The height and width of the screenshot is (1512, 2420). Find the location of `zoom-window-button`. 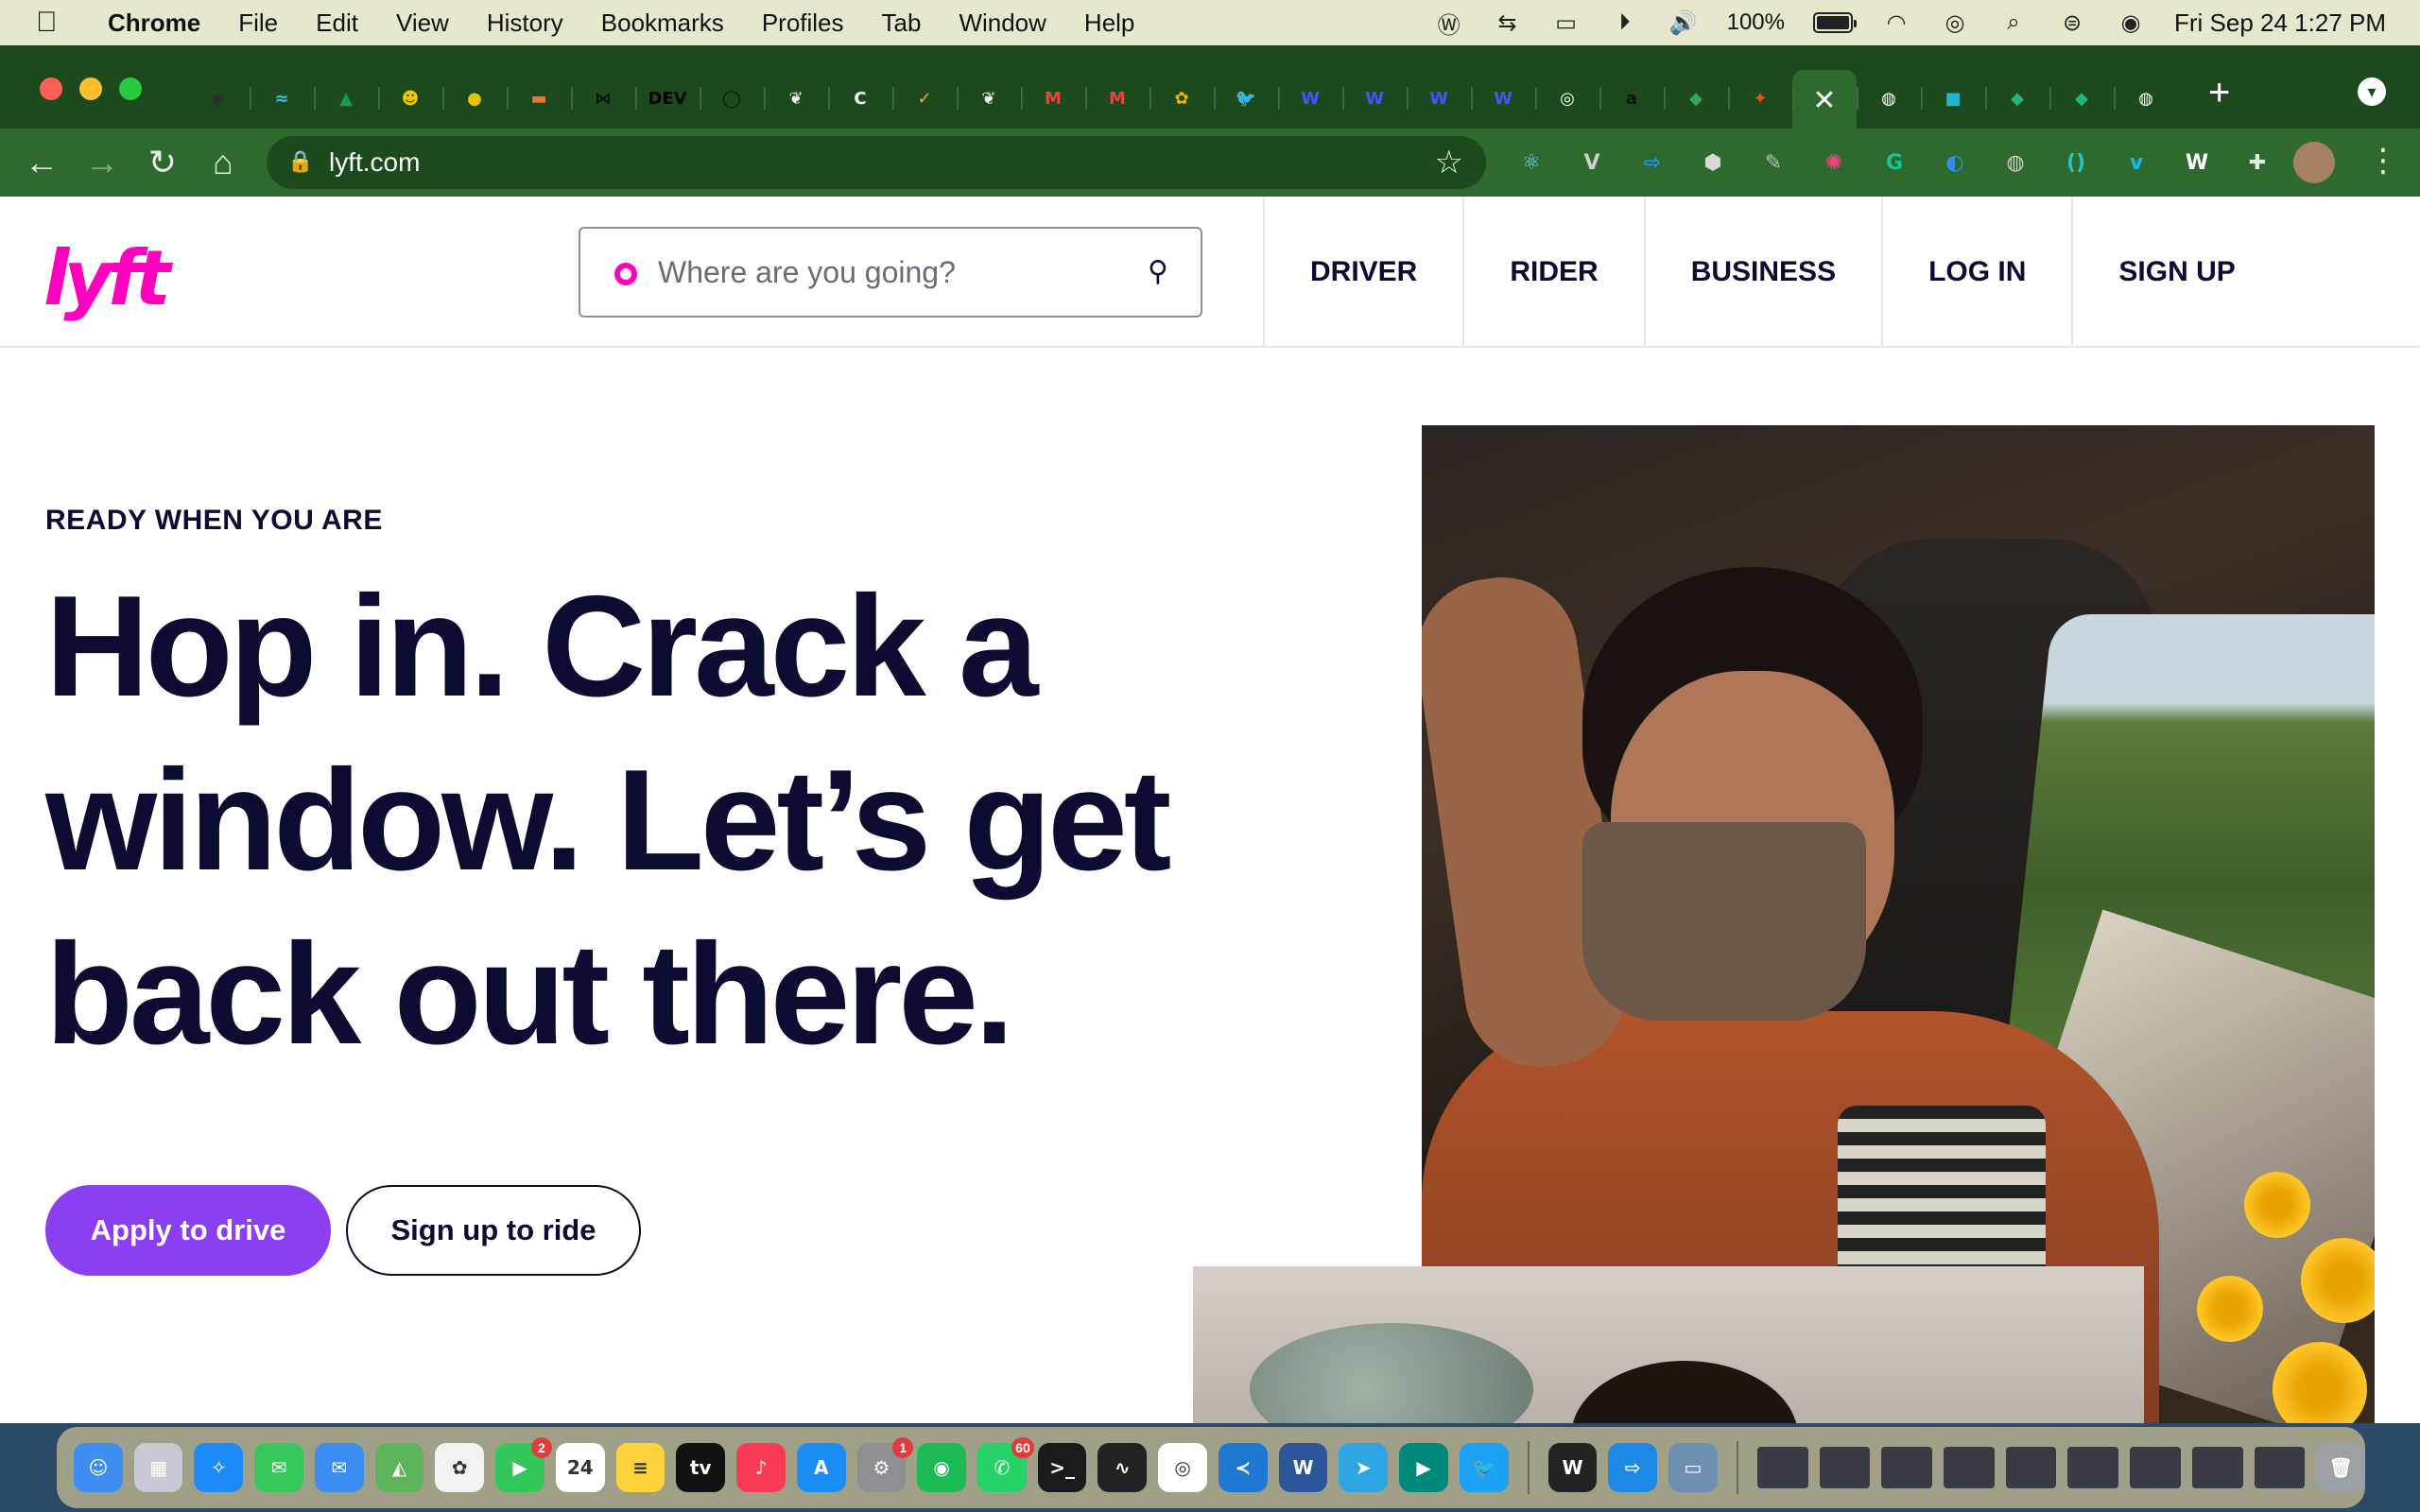

zoom-window-button is located at coordinates (130, 88).